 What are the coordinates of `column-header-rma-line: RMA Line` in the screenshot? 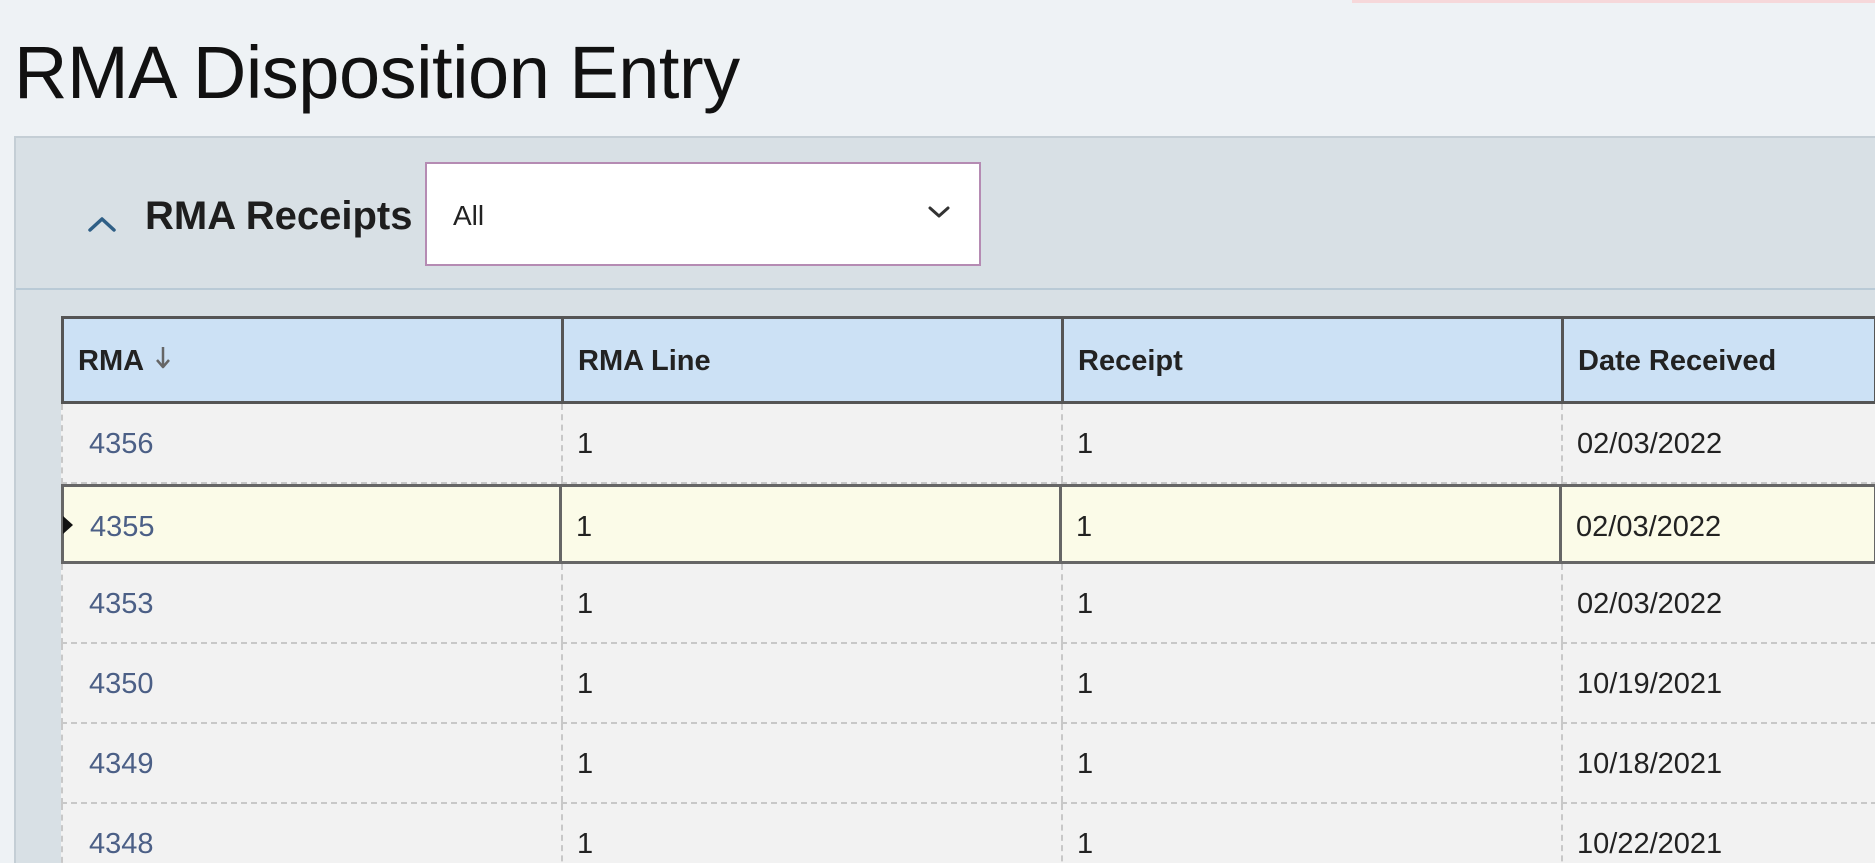 It's located at (814, 360).